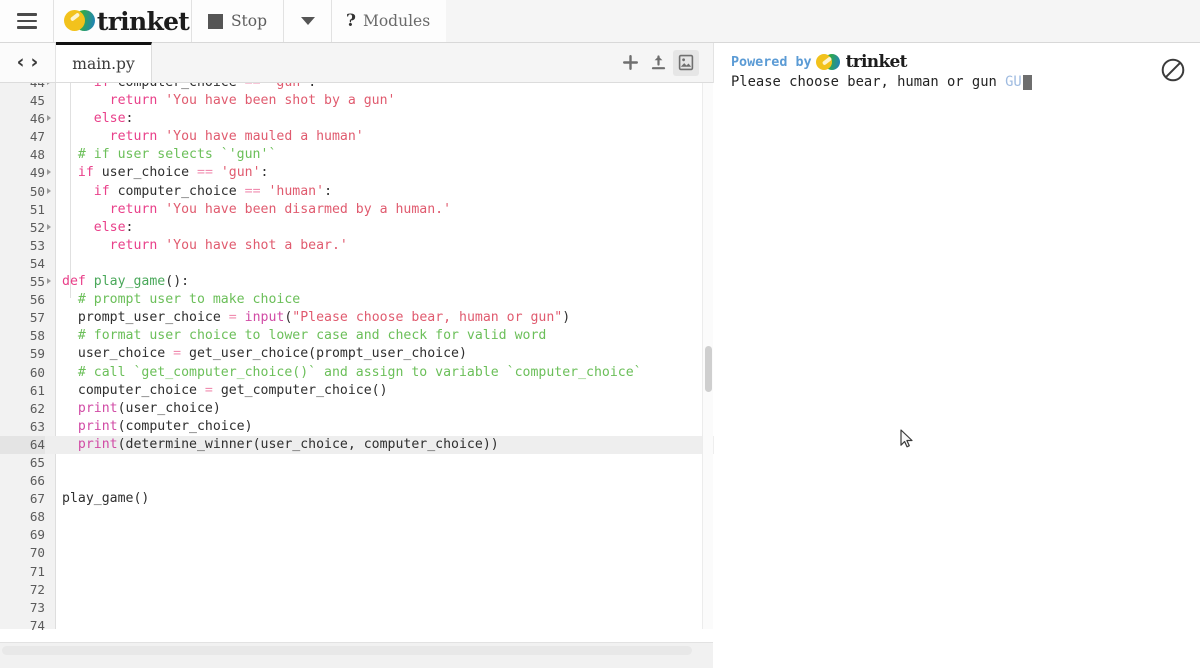 The image size is (1200, 668). I want to click on image-file-button, so click(686, 62).